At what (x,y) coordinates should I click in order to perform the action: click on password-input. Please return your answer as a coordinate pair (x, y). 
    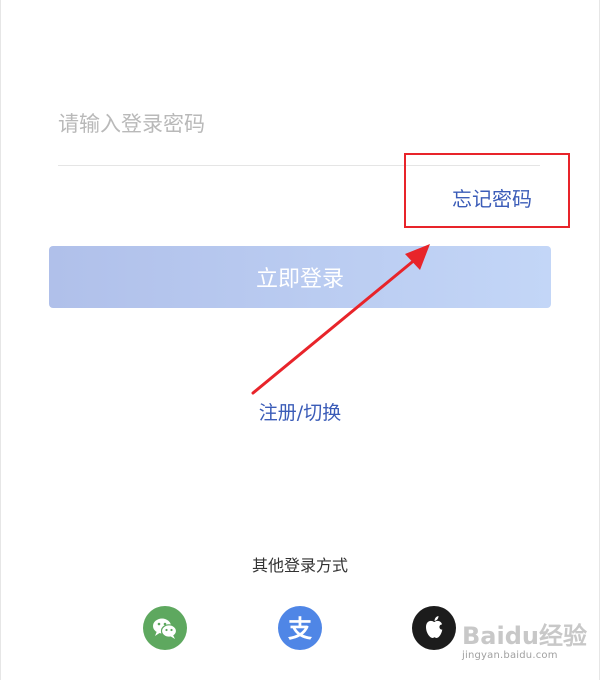
    Looking at the image, I should click on (299, 124).